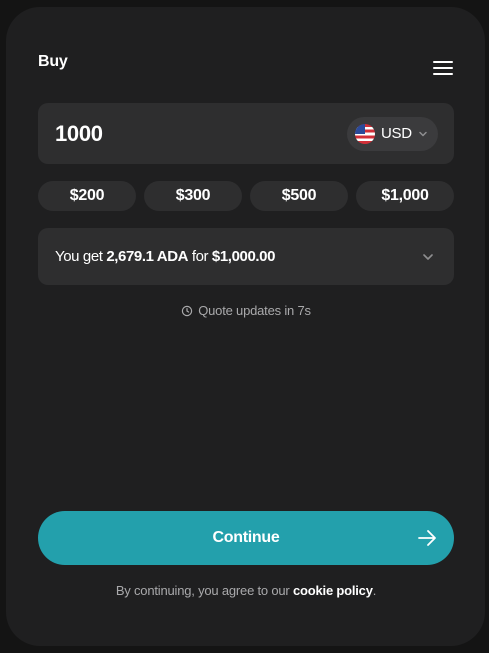 This screenshot has width=489, height=653. Describe the element at coordinates (246, 66) in the screenshot. I see `header: Buy` at that location.